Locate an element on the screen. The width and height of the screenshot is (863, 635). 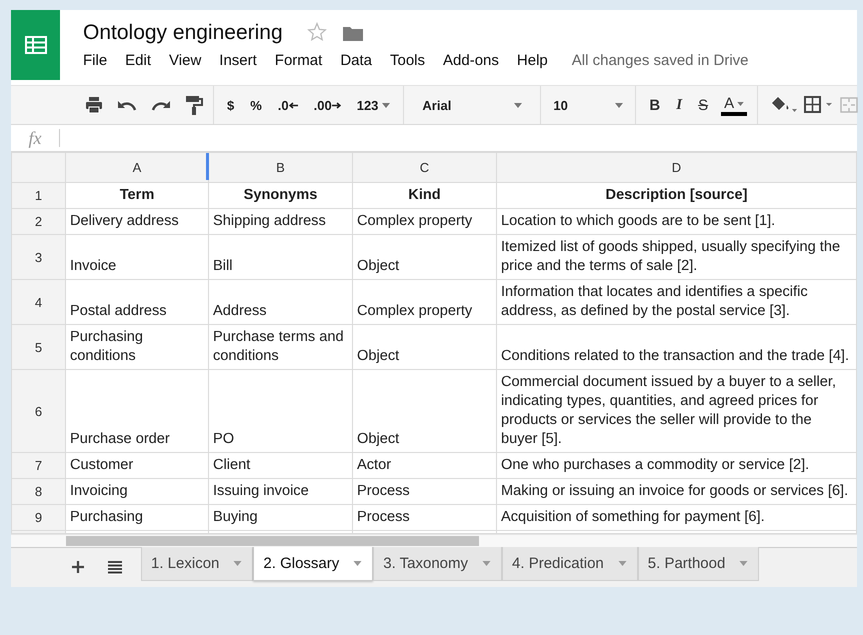
paint-roller-icon is located at coordinates (194, 105).